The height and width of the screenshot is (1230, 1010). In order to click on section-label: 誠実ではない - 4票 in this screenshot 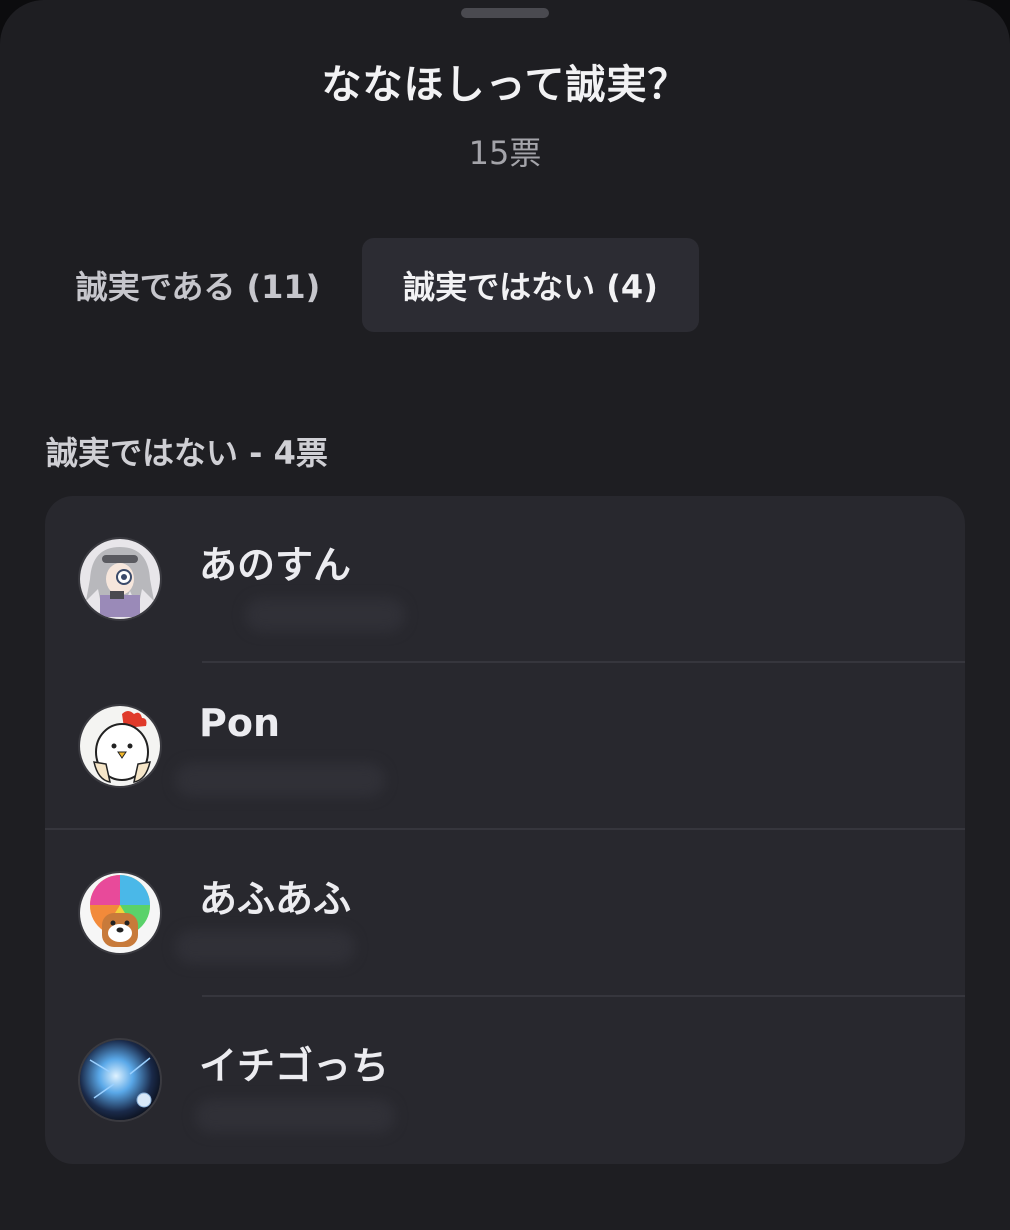, I will do `click(187, 453)`.